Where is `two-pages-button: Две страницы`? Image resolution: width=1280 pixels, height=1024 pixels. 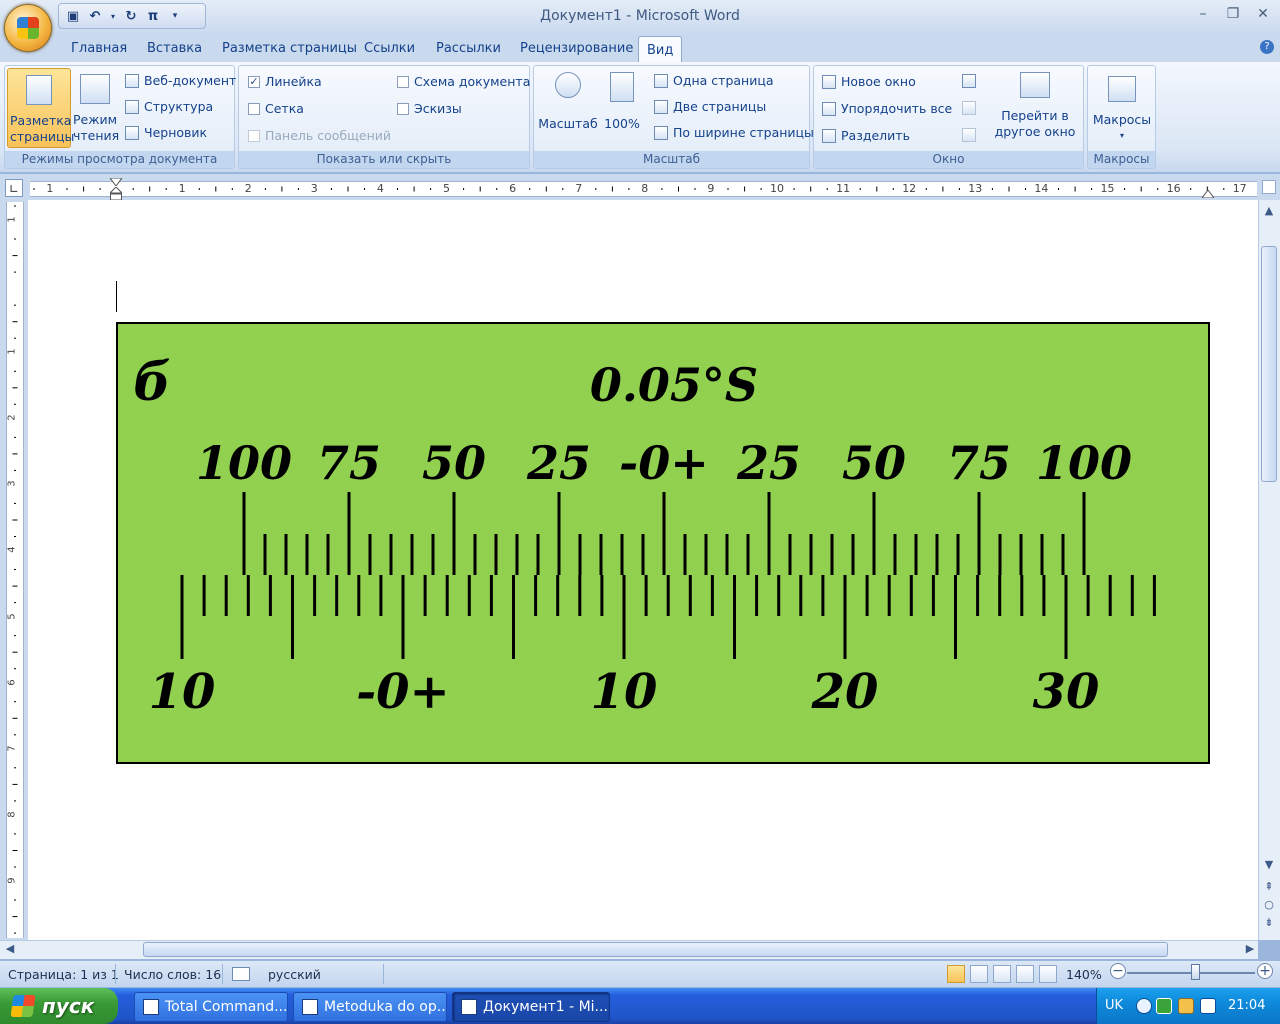
two-pages-button: Две страницы is located at coordinates (710, 106).